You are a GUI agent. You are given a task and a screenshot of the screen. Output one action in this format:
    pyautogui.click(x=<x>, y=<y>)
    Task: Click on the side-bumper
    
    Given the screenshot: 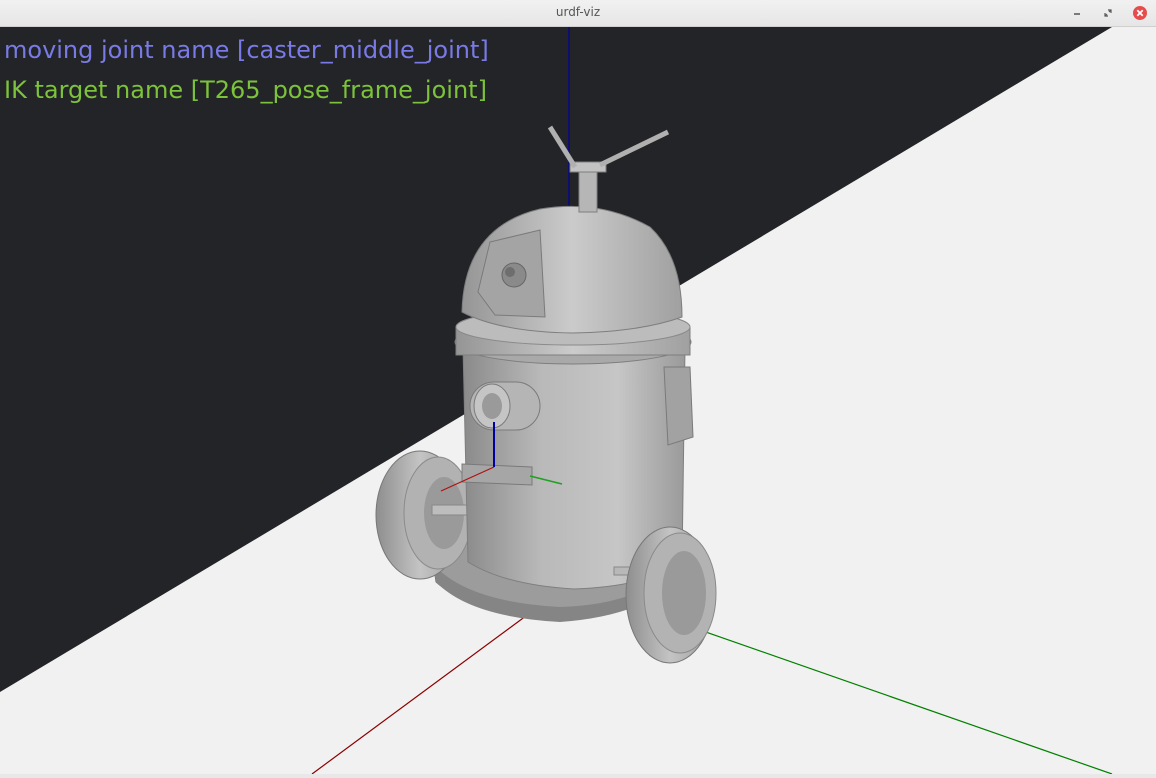 What is the action you would take?
    pyautogui.click(x=678, y=406)
    